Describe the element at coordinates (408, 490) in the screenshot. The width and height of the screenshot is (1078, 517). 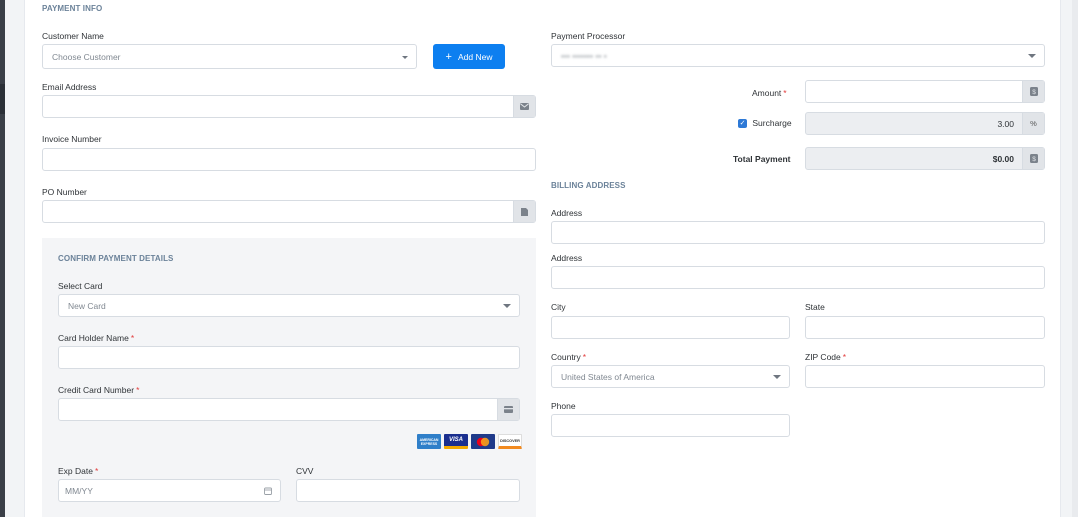
I see `cvv-field` at that location.